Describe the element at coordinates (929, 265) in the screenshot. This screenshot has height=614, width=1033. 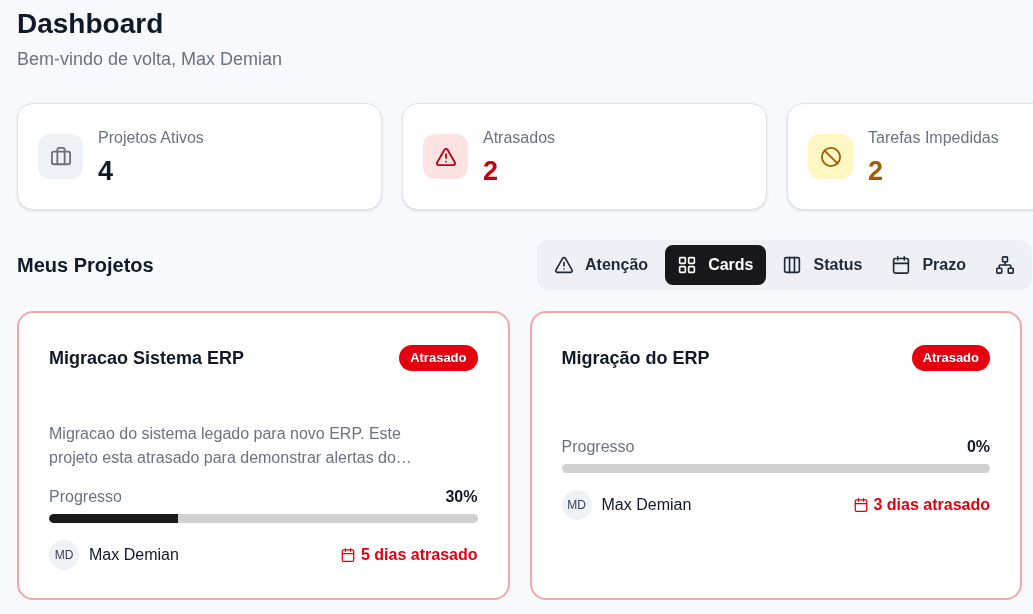
I see `view-tab: Prazo` at that location.